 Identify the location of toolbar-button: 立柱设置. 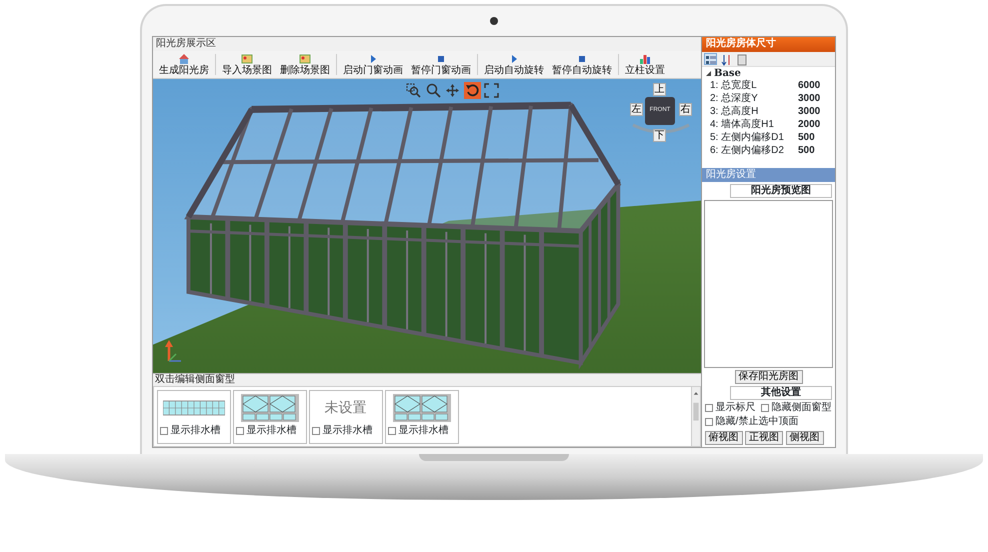
(645, 64).